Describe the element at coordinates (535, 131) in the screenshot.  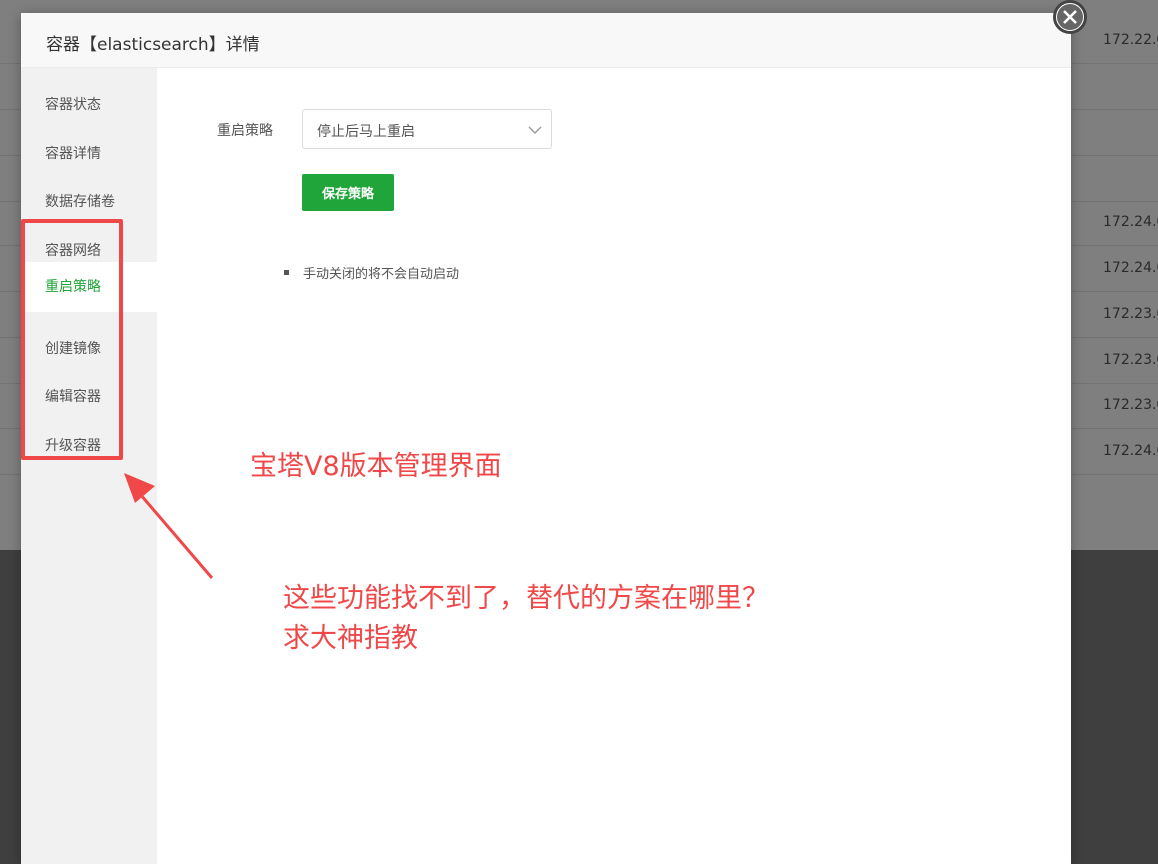
I see `chevron-down-icon` at that location.